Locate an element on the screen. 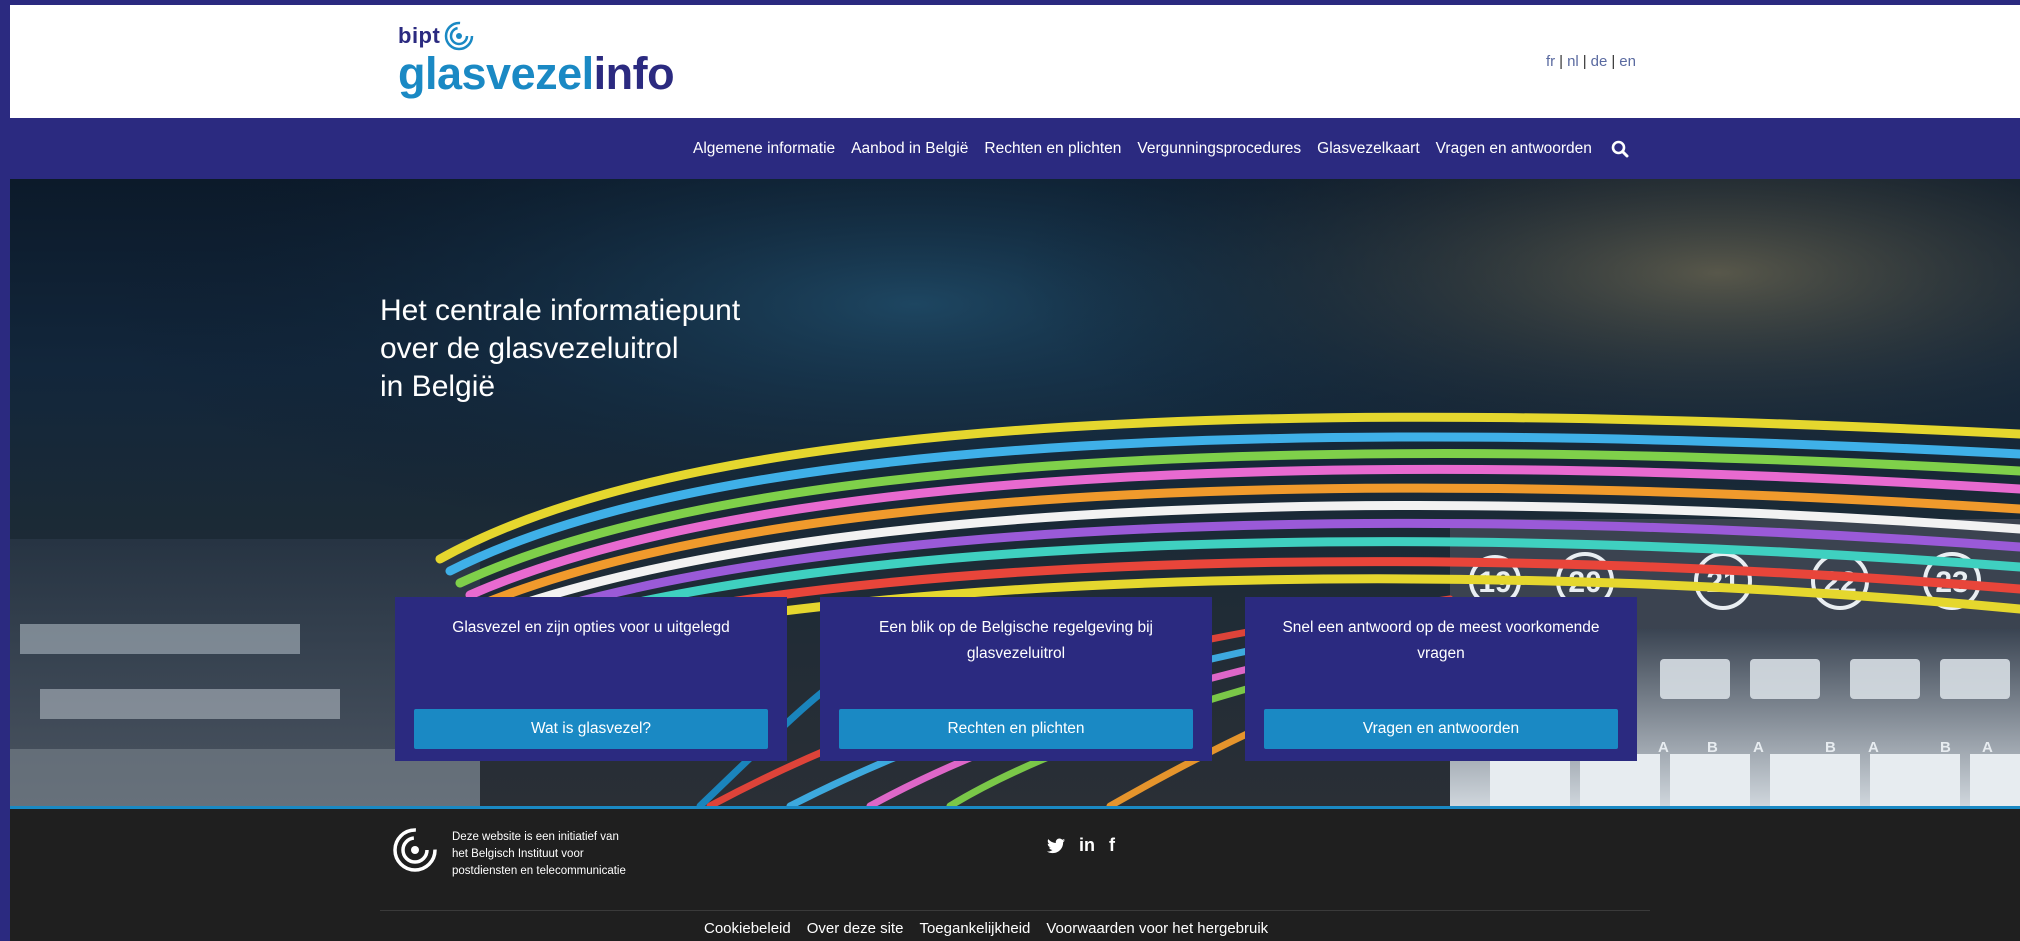 The height and width of the screenshot is (941, 2020). logo-bipt-text: bipt is located at coordinates (419, 35).